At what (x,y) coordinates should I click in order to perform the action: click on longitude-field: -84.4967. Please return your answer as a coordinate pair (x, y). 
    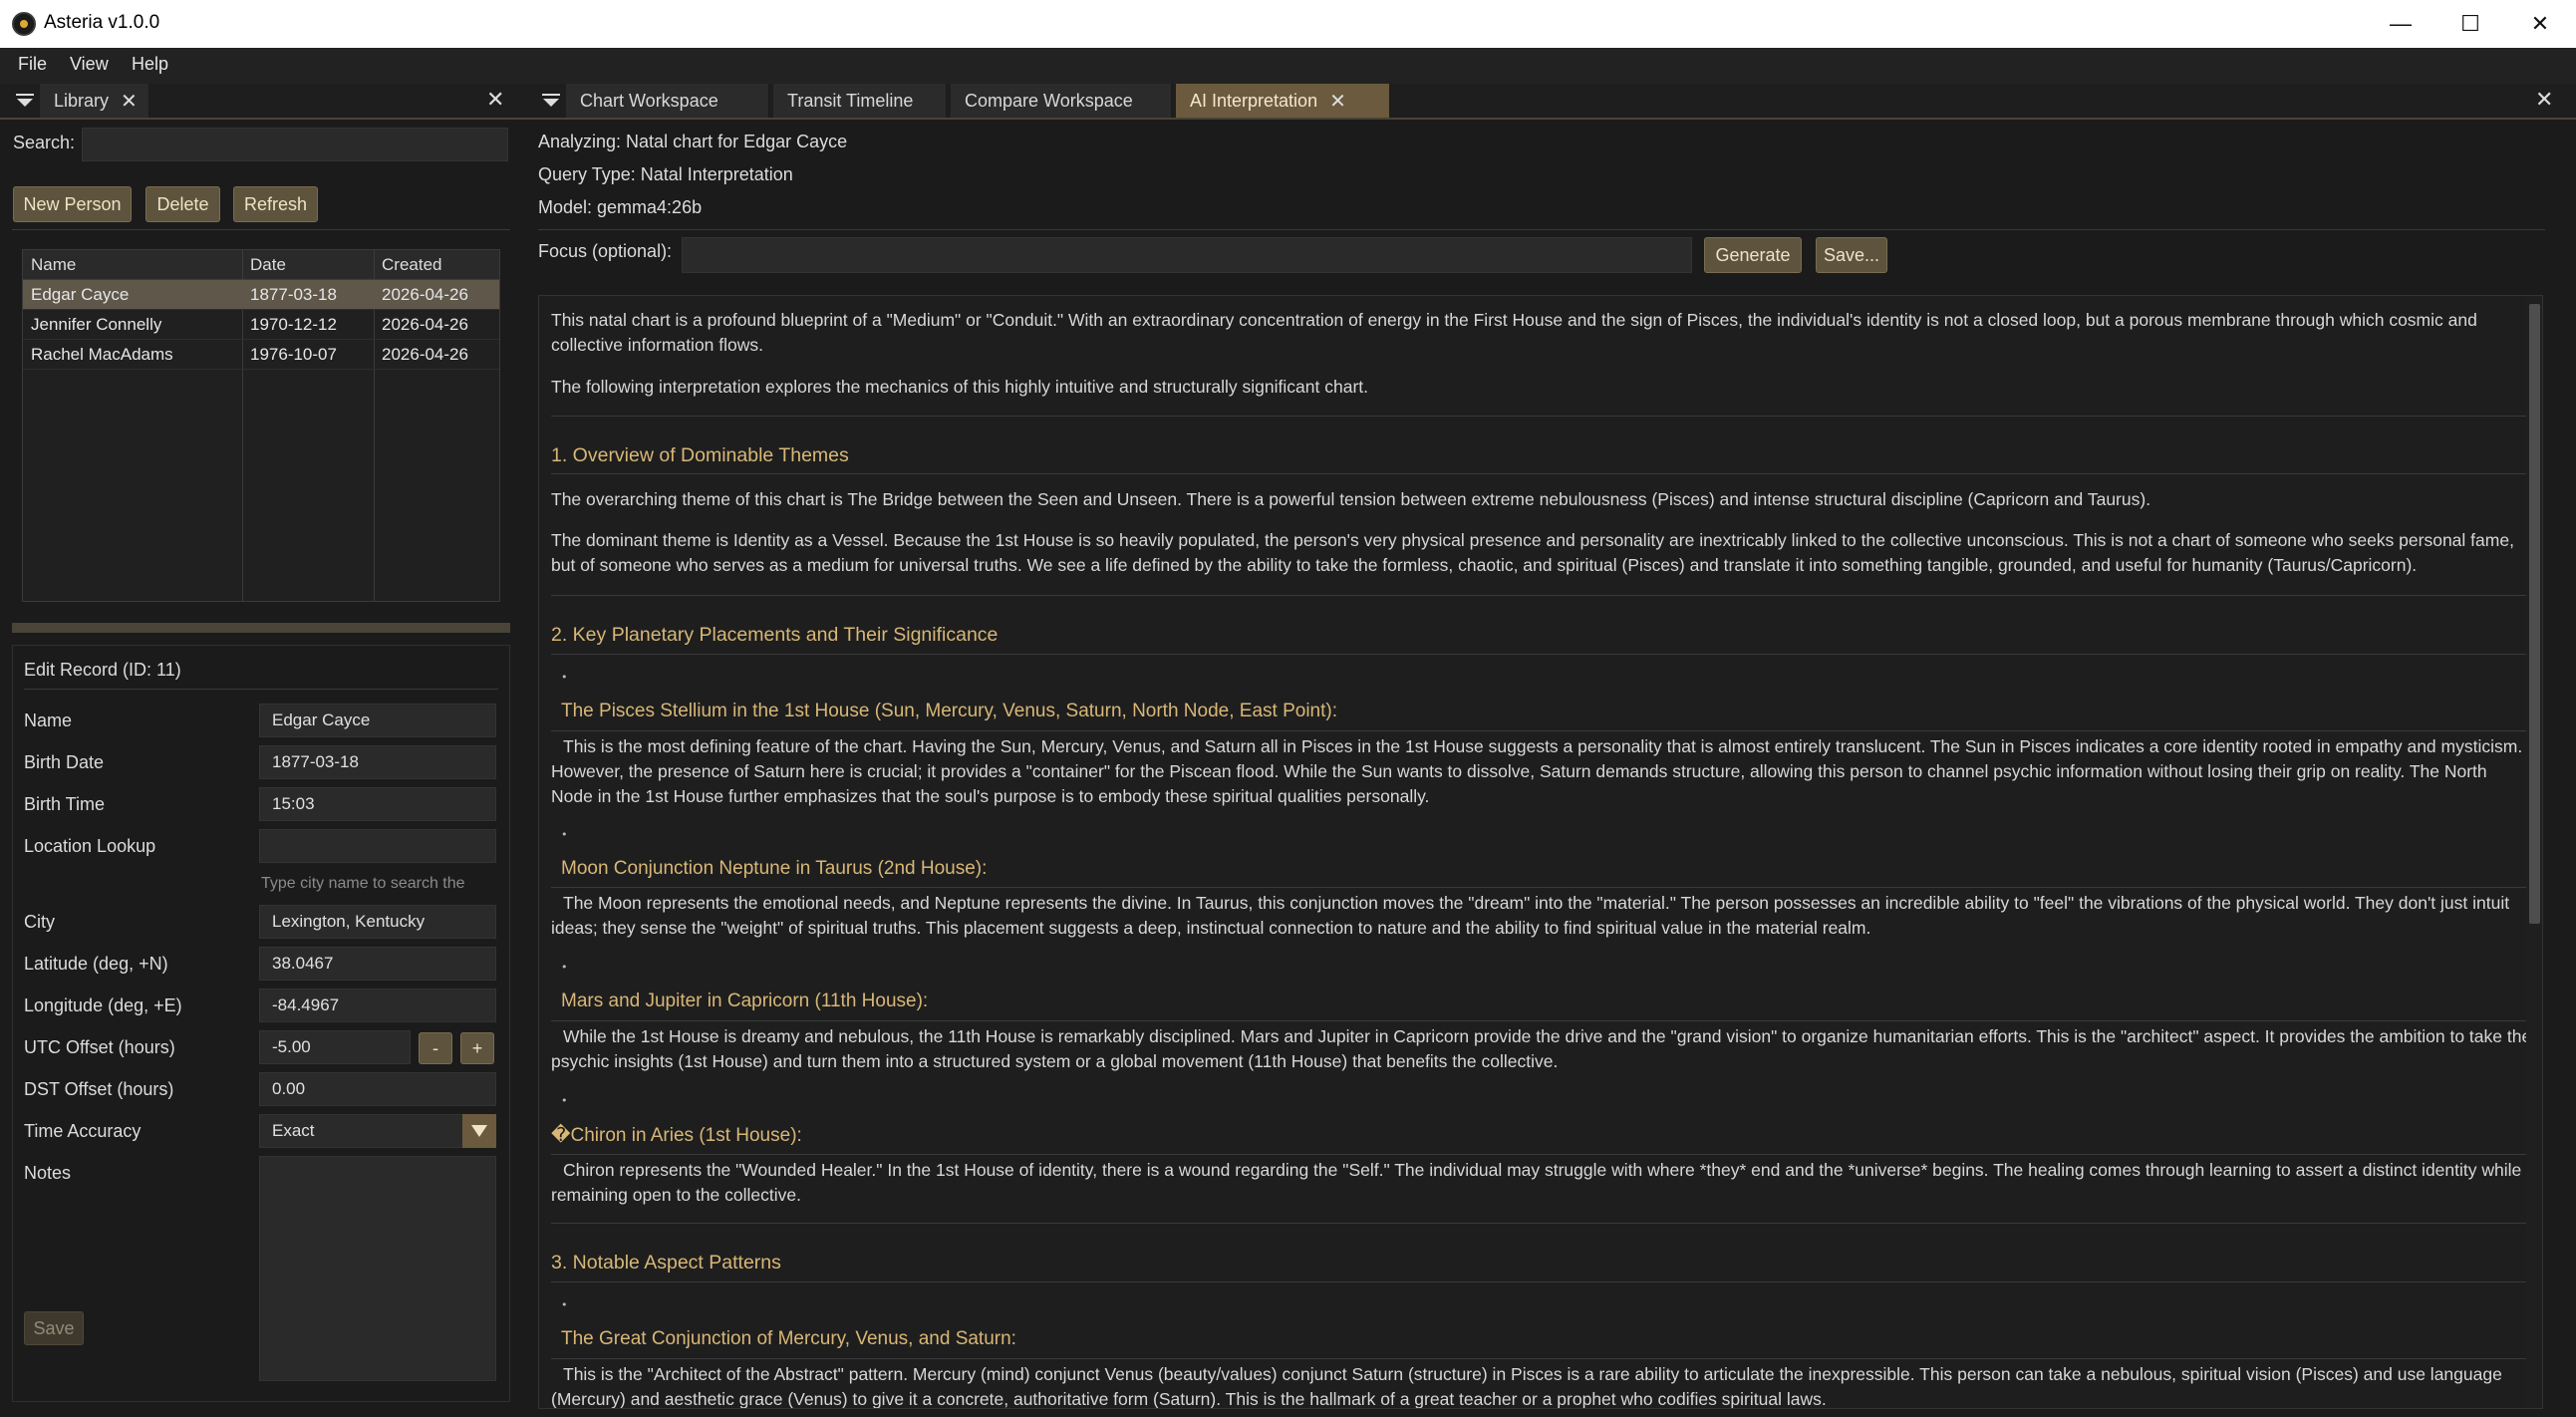
    Looking at the image, I should click on (377, 1005).